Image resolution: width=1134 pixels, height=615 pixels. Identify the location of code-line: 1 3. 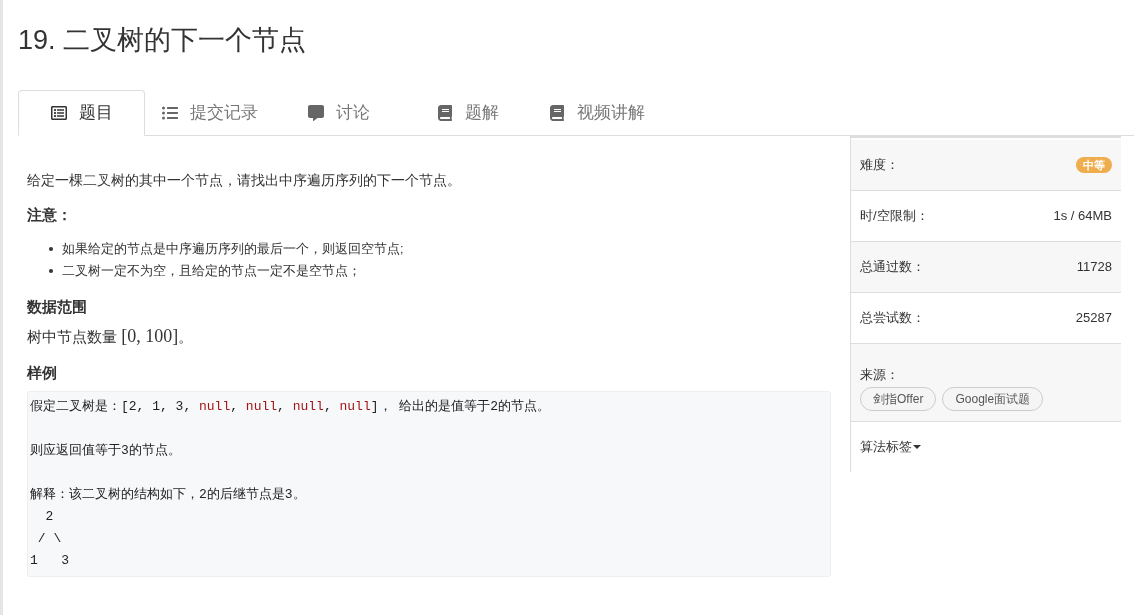
(50, 561).